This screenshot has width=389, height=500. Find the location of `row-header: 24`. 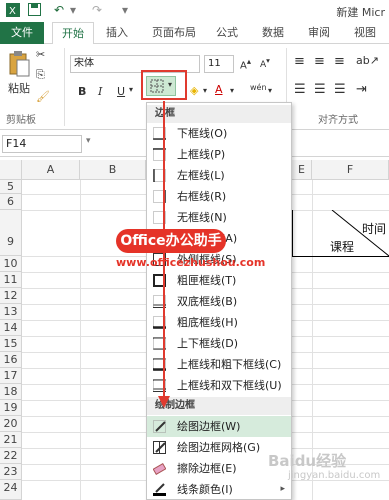

row-header: 24 is located at coordinates (11, 490).